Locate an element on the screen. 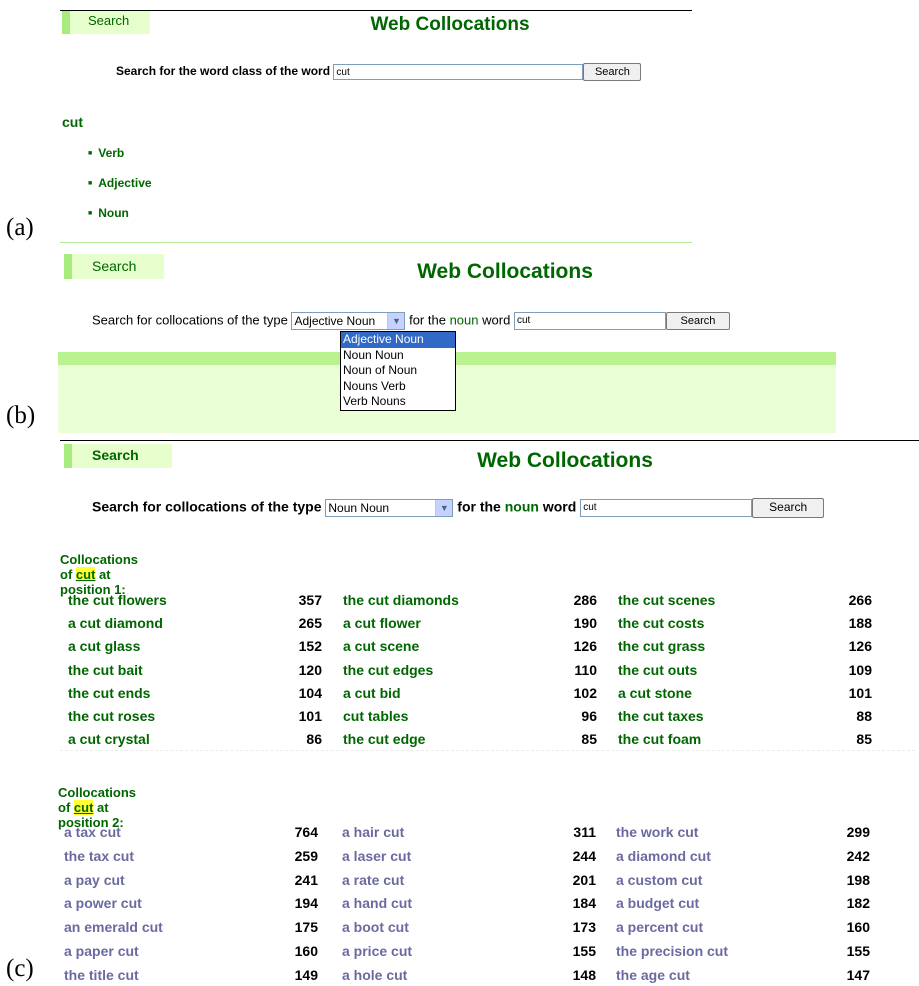 The width and height of the screenshot is (919, 986). class-link-noun: Noun is located at coordinates (120, 221).